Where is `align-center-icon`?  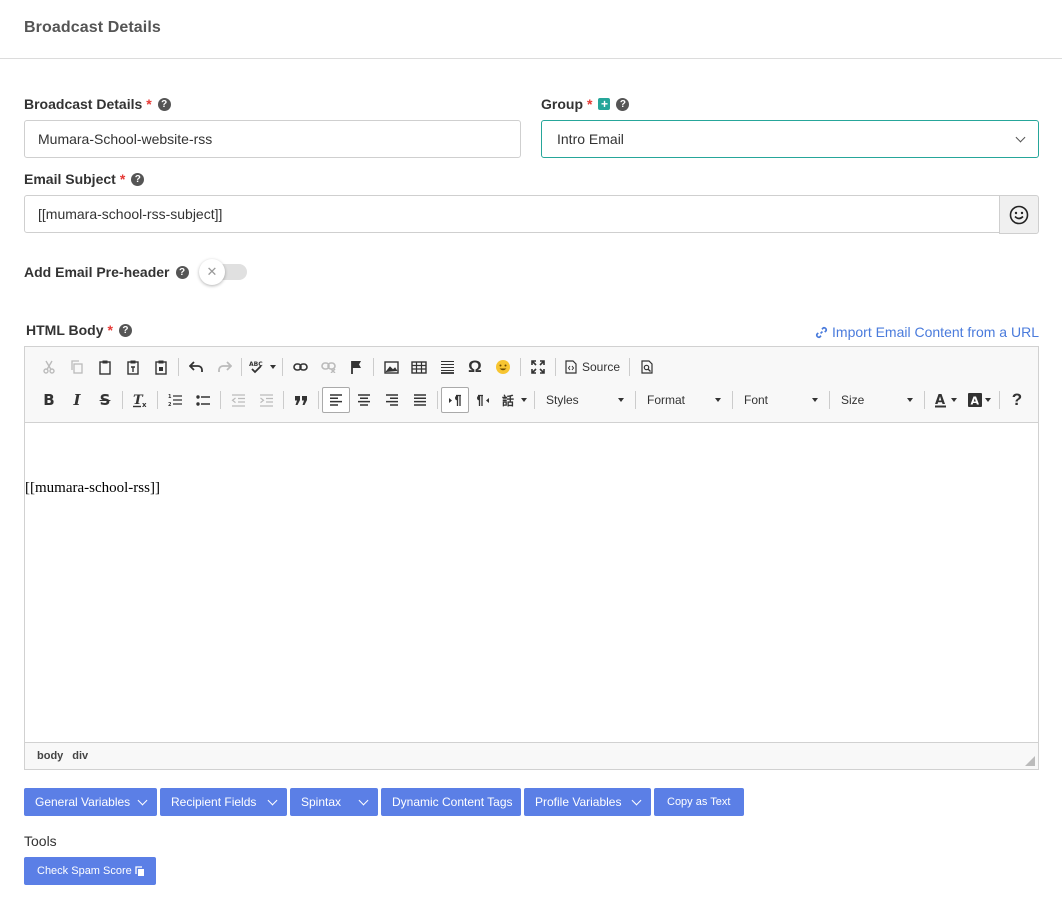 align-center-icon is located at coordinates (364, 400).